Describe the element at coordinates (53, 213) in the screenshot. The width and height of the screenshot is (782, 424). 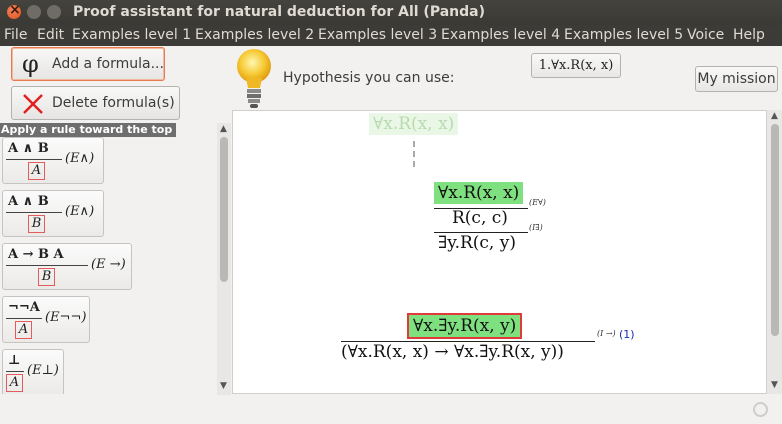
I see `rule-and-elim-right: A ∧ B B (E∧)` at that location.